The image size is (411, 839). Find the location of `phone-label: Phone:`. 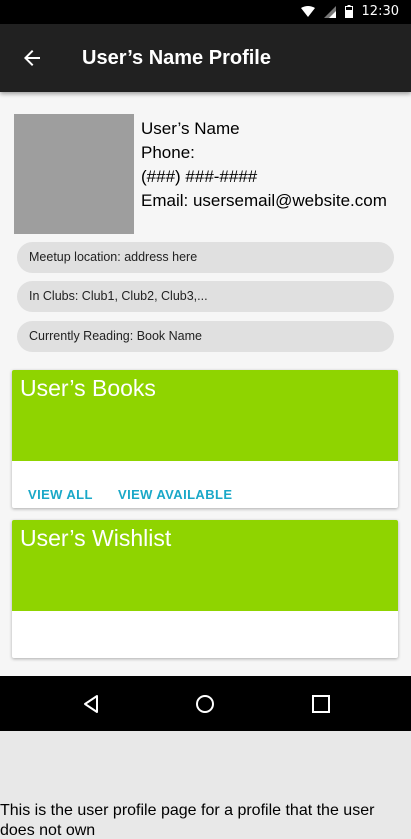

phone-label: Phone: is located at coordinates (168, 152).